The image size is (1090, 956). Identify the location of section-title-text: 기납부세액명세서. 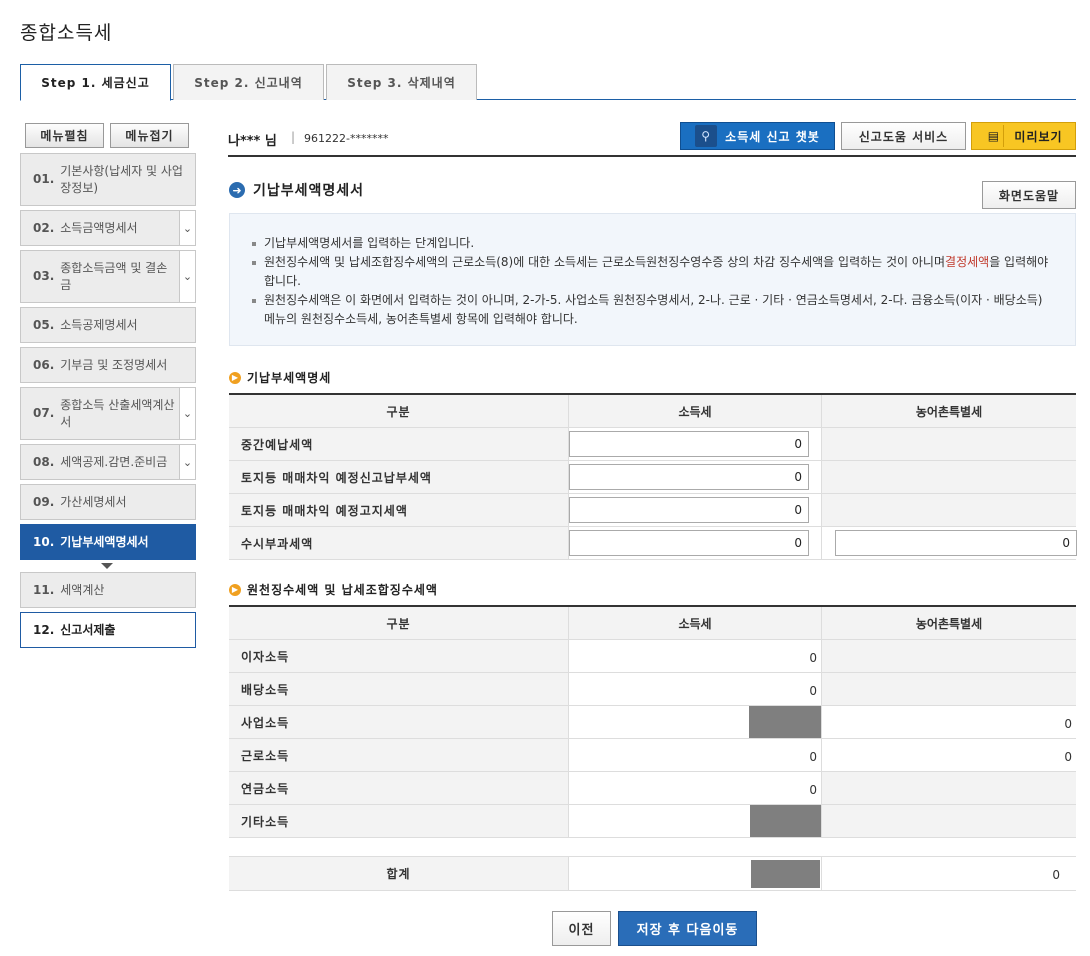
(309, 191).